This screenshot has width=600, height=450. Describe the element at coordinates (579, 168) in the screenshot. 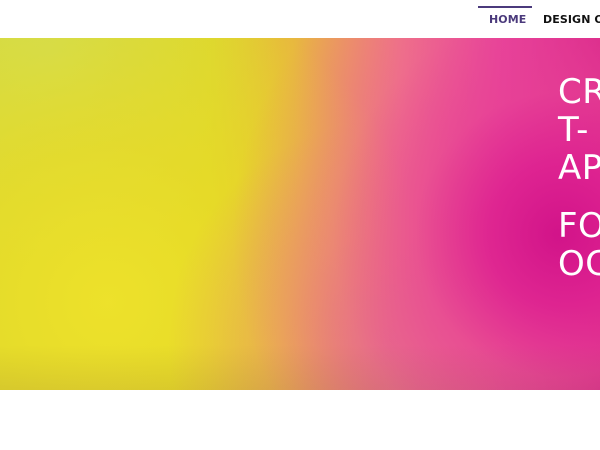

I see `hero-heading-line-3: AP` at that location.